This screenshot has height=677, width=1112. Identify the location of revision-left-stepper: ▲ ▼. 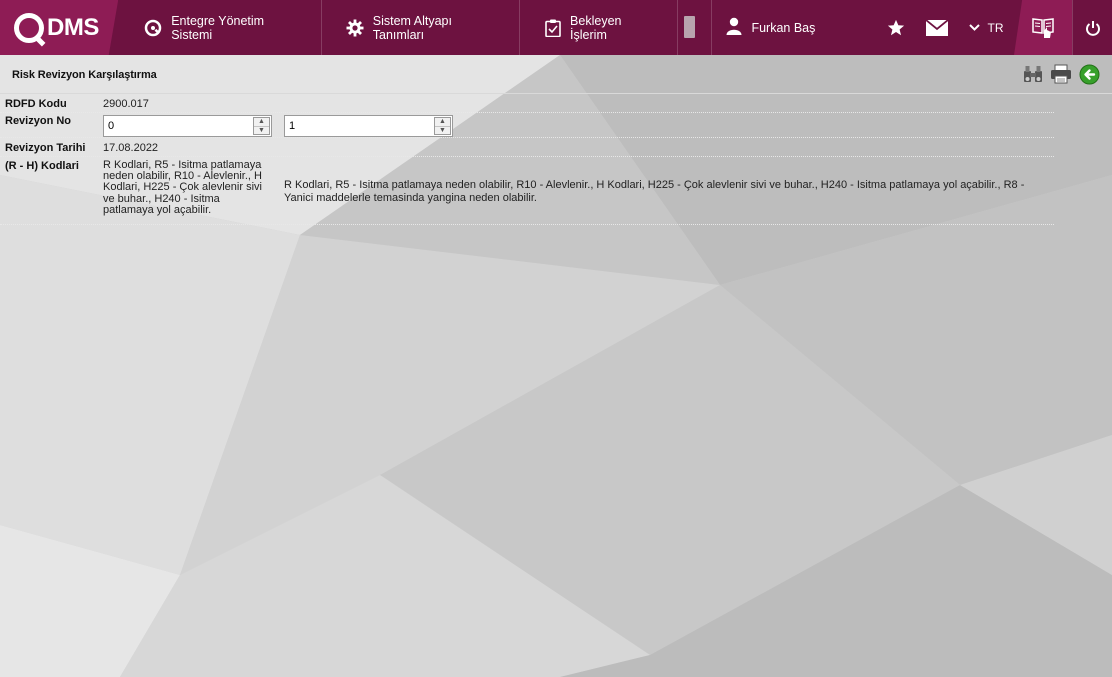
(187, 126).